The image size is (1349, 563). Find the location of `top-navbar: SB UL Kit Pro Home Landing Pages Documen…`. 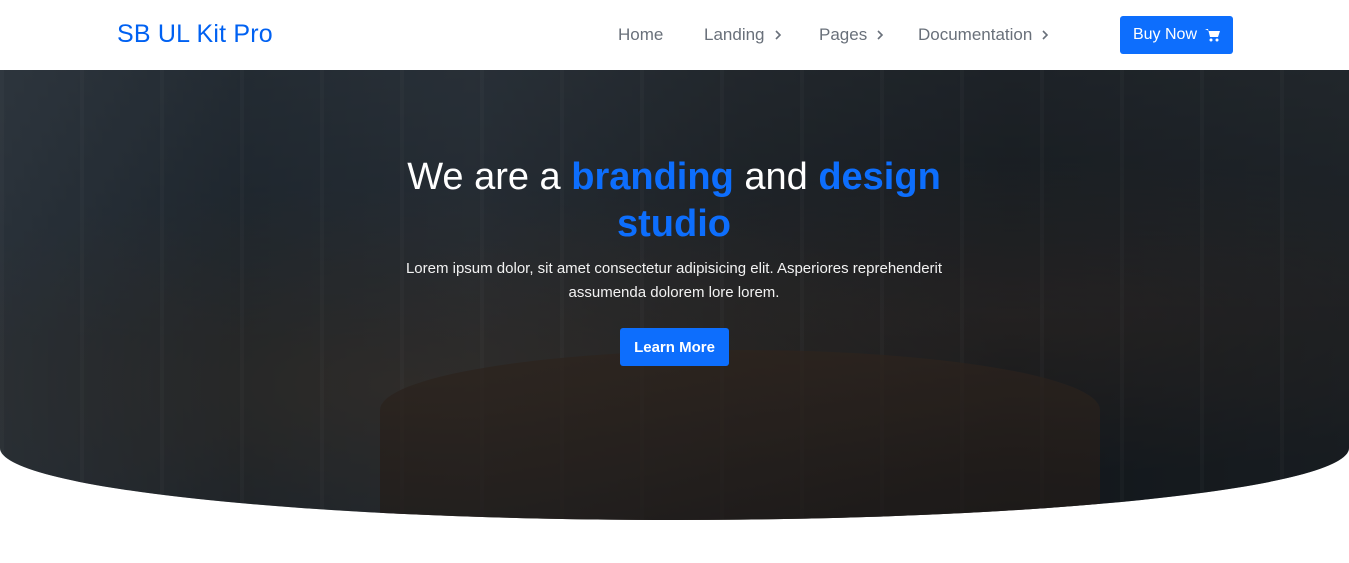

top-navbar: SB UL Kit Pro Home Landing Pages Documen… is located at coordinates (674, 35).